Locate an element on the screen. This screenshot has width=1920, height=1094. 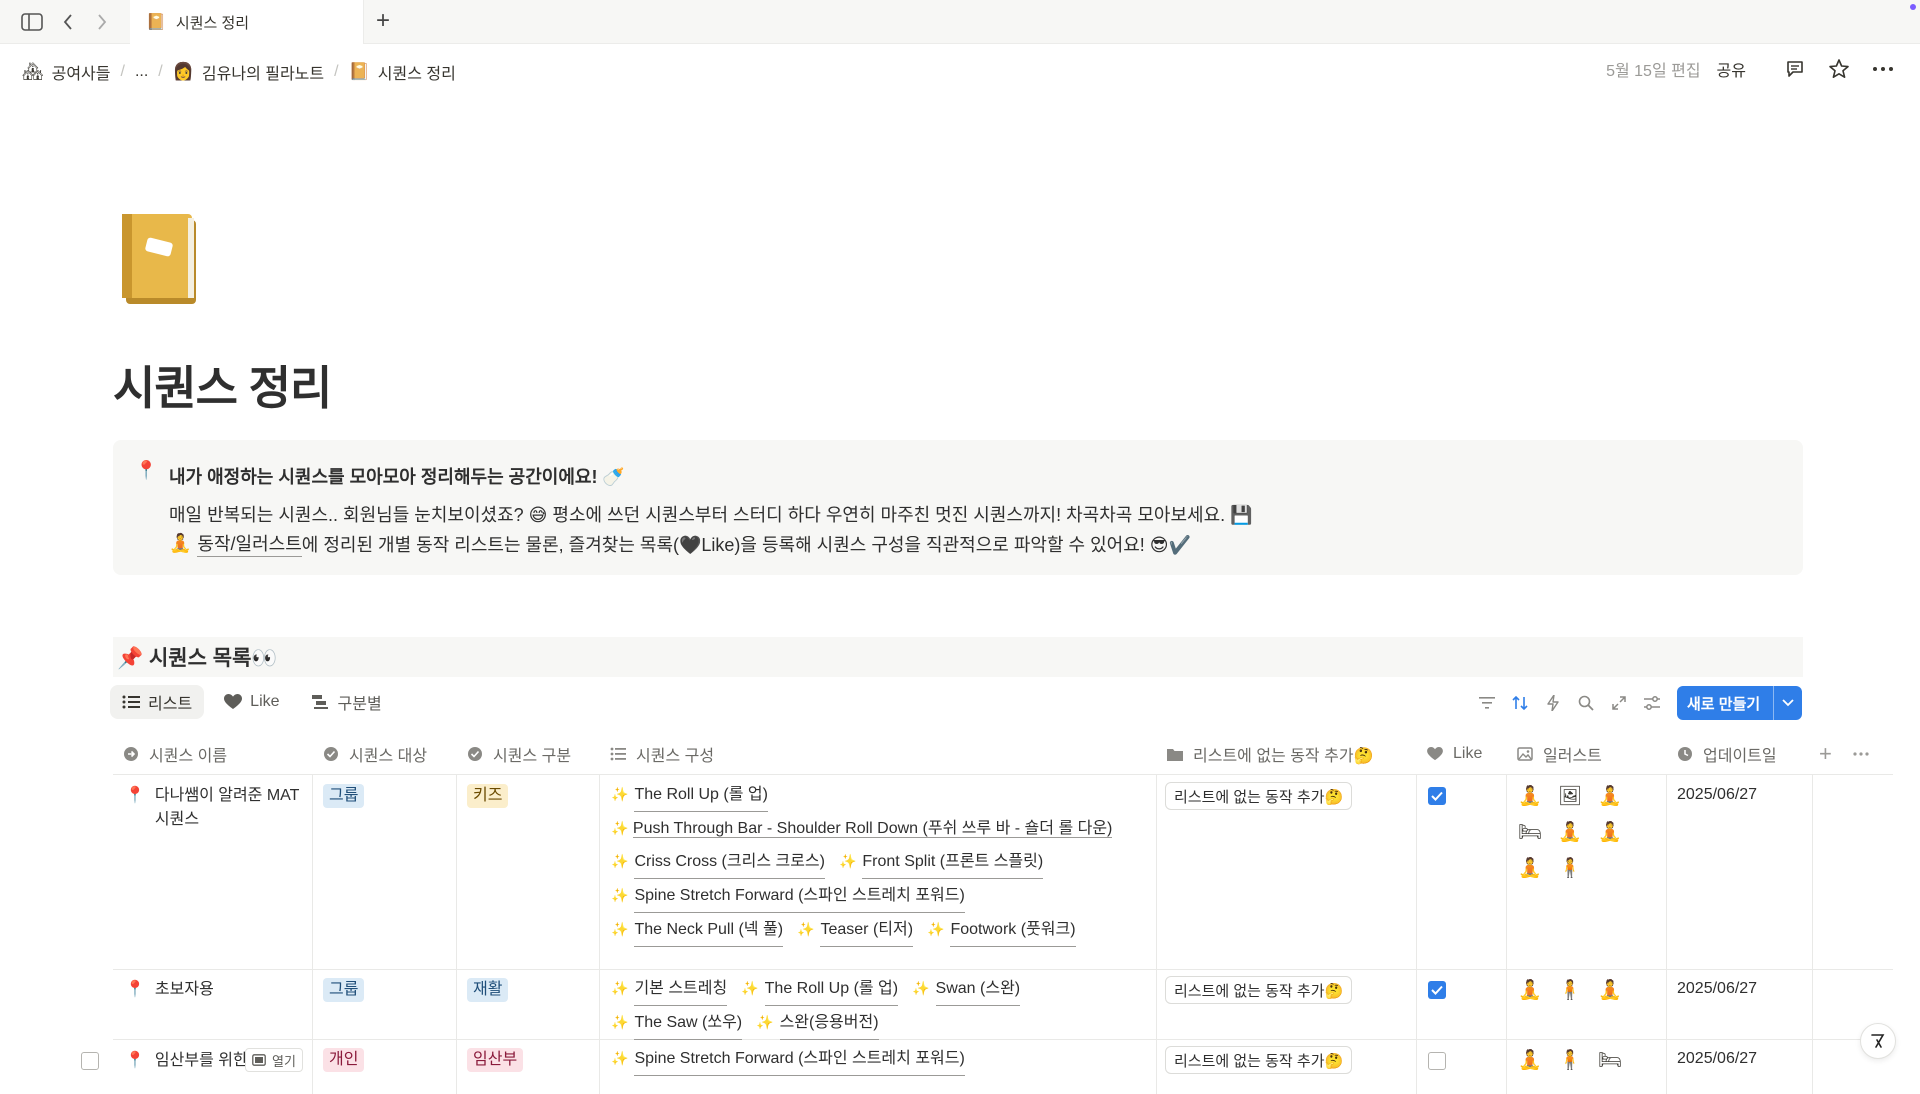
sequence-item: ✨ Swan (스완) is located at coordinates (966, 989).